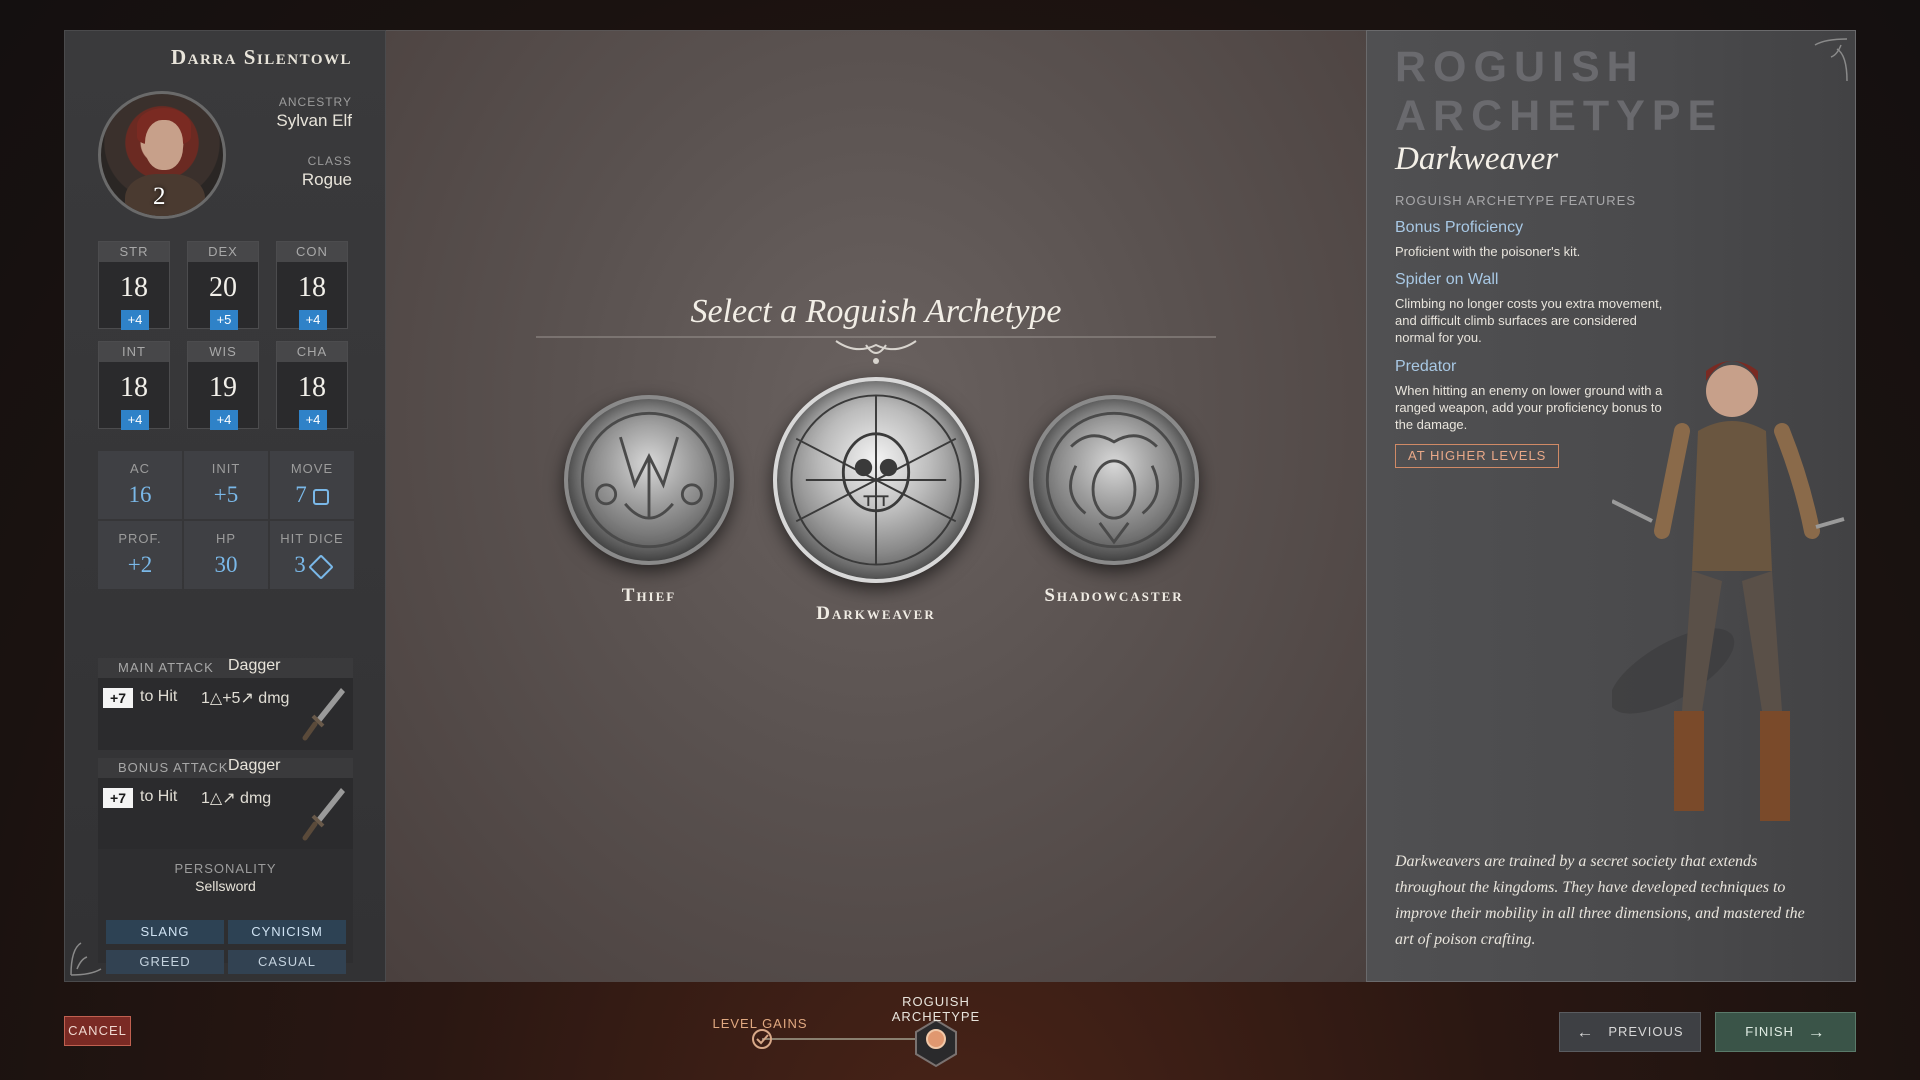 The height and width of the screenshot is (1080, 1920). I want to click on thief-emblem-icon, so click(649, 480).